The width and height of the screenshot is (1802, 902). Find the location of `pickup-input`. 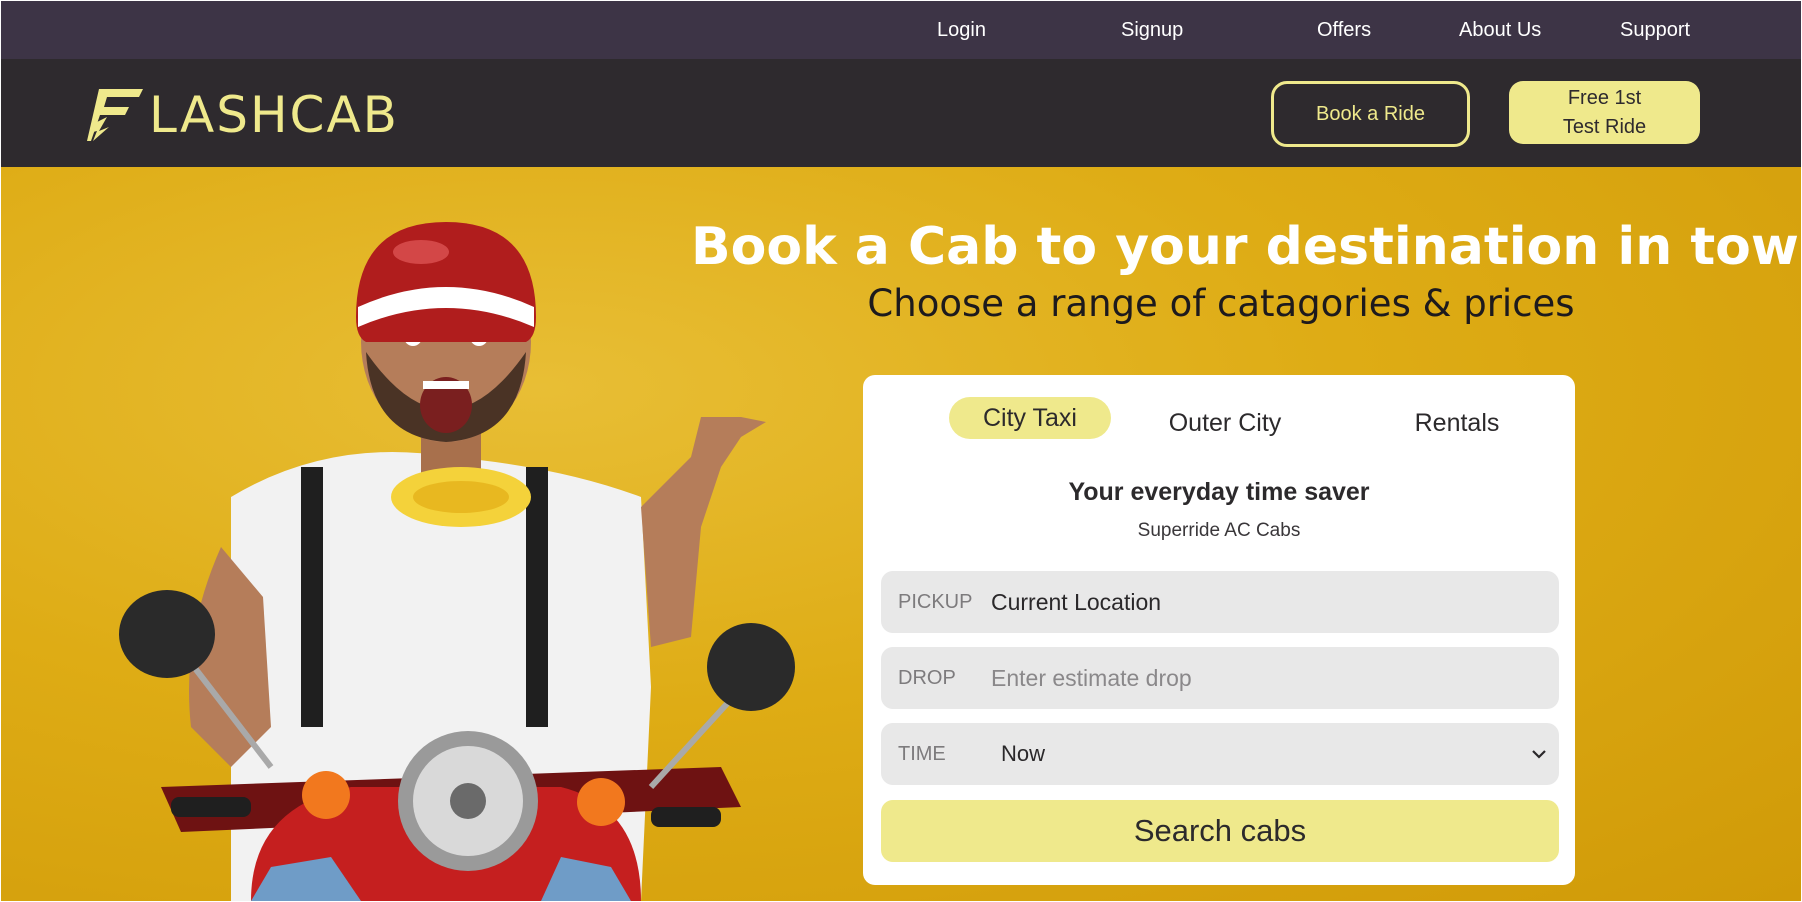

pickup-input is located at coordinates (1275, 602).